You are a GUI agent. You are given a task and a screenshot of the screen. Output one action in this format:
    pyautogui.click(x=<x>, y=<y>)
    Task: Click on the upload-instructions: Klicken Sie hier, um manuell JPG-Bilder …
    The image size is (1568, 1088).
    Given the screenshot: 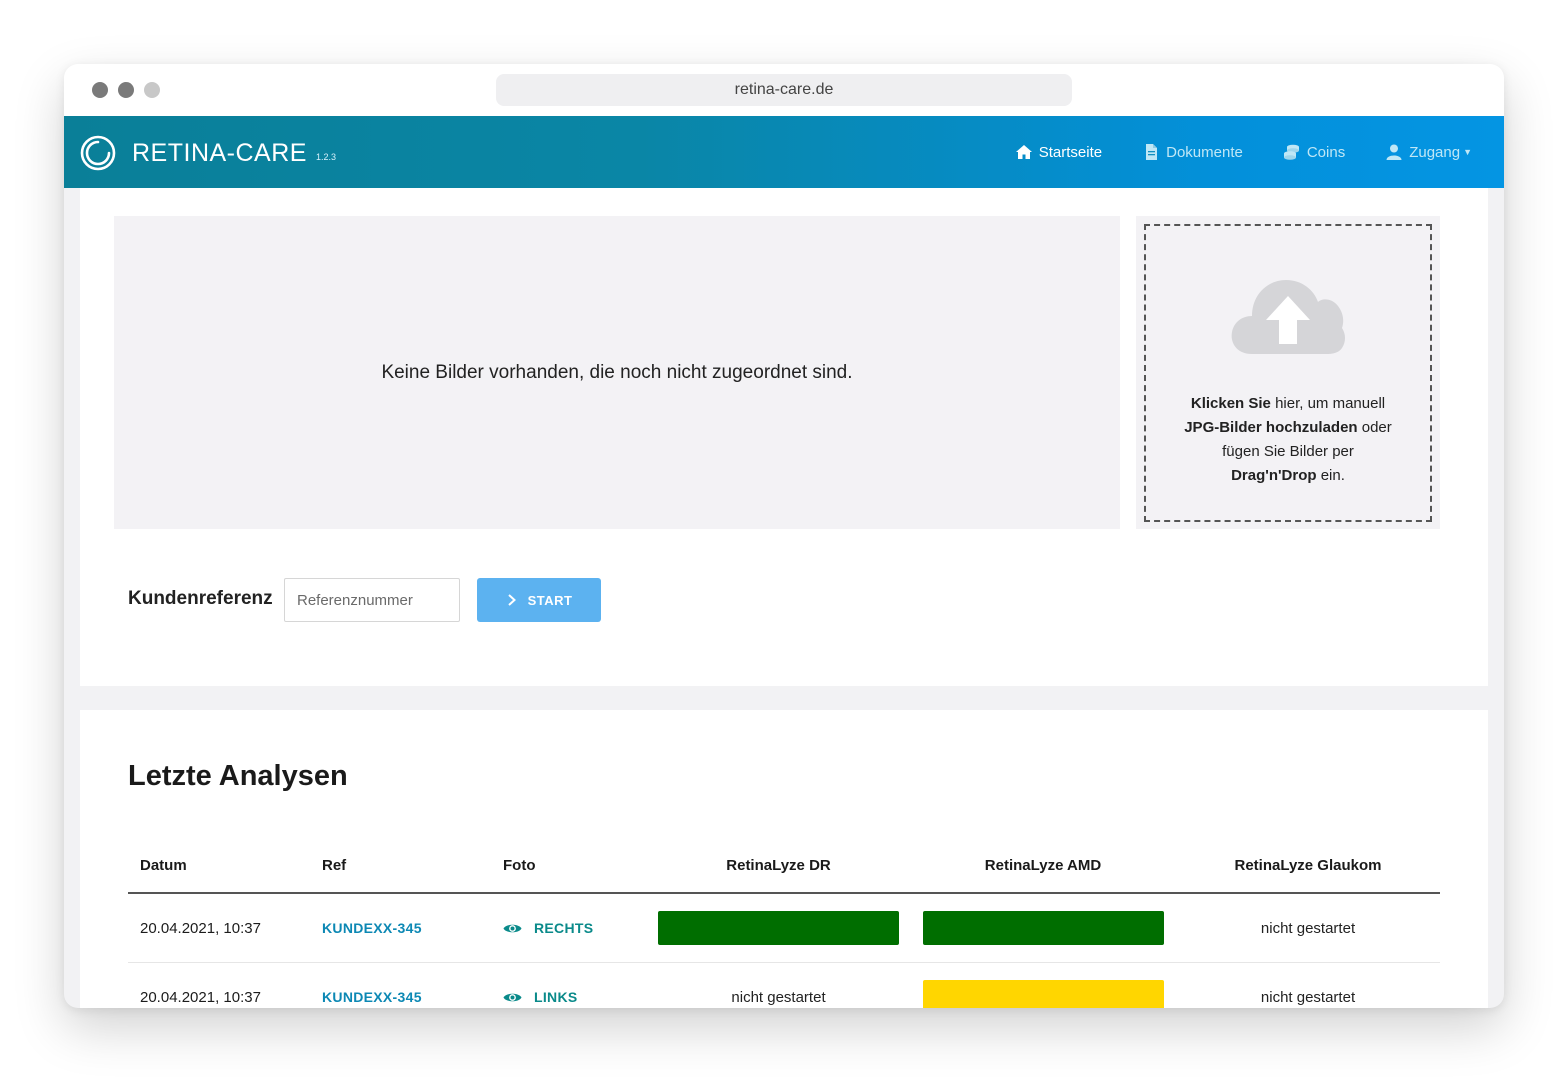 What is the action you would take?
    pyautogui.click(x=1288, y=439)
    